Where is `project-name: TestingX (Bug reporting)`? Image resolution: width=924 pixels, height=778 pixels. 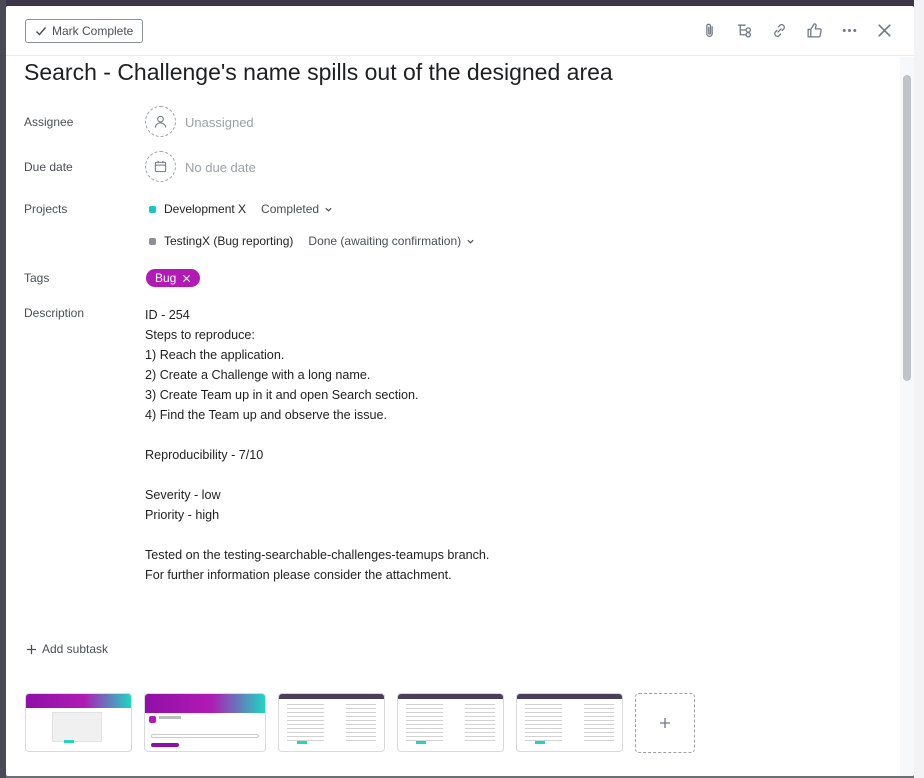
project-name: TestingX (Bug reporting) is located at coordinates (228, 241).